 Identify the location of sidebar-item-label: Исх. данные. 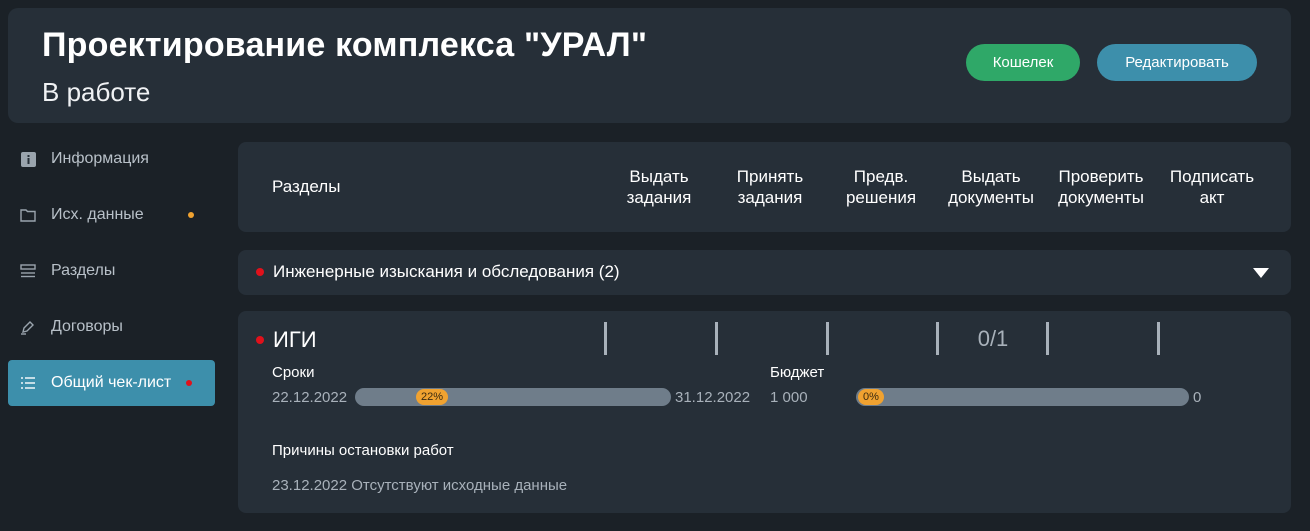
(97, 214).